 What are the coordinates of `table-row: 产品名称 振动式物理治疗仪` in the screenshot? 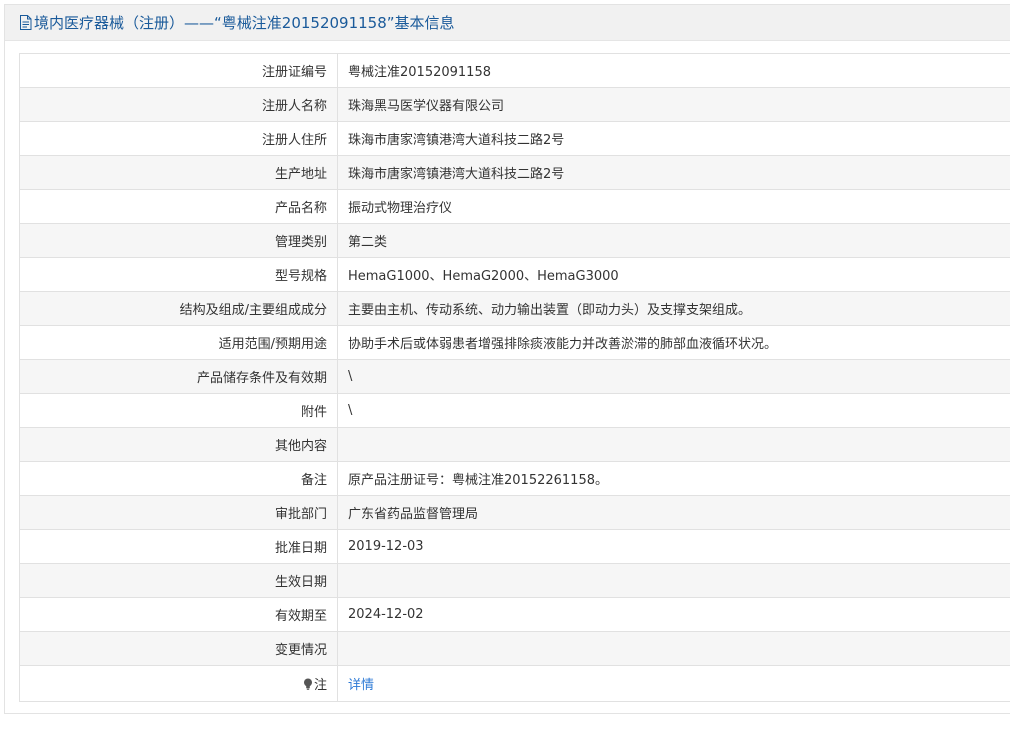 It's located at (514, 206).